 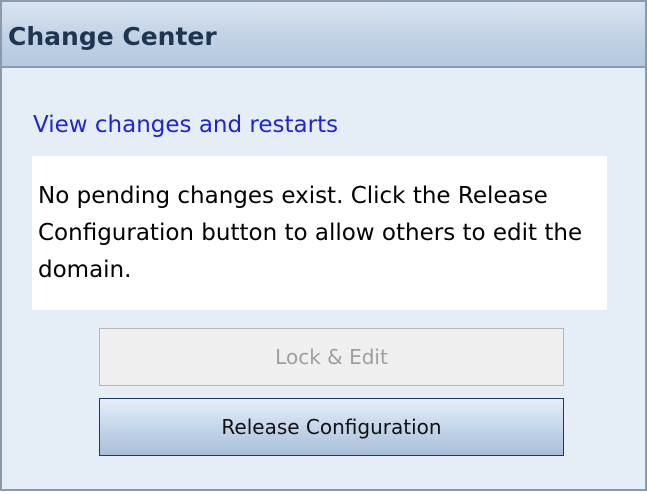 I want to click on release-configuration-button: Release Configuration, so click(x=331, y=427).